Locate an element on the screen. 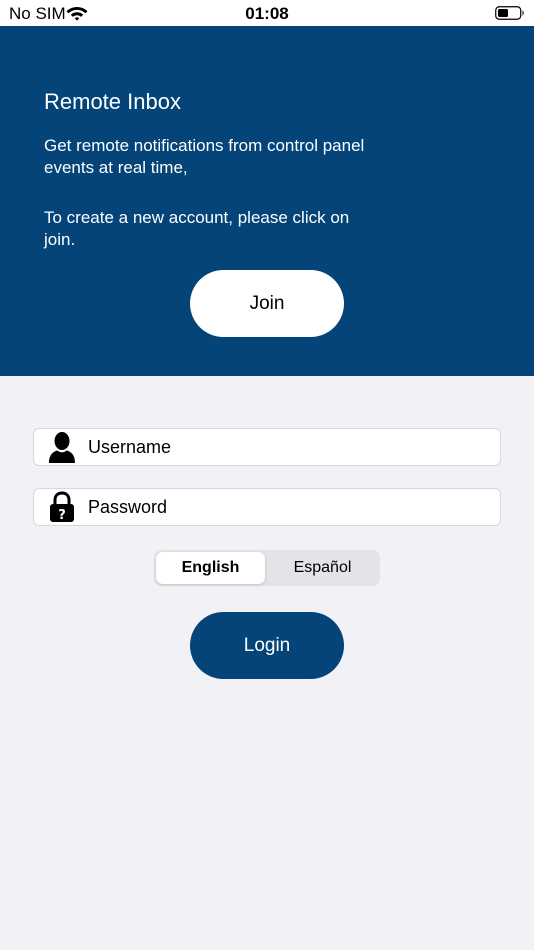 Image resolution: width=534 pixels, height=950 pixels. padlock-question-icon: ? is located at coordinates (62, 507).